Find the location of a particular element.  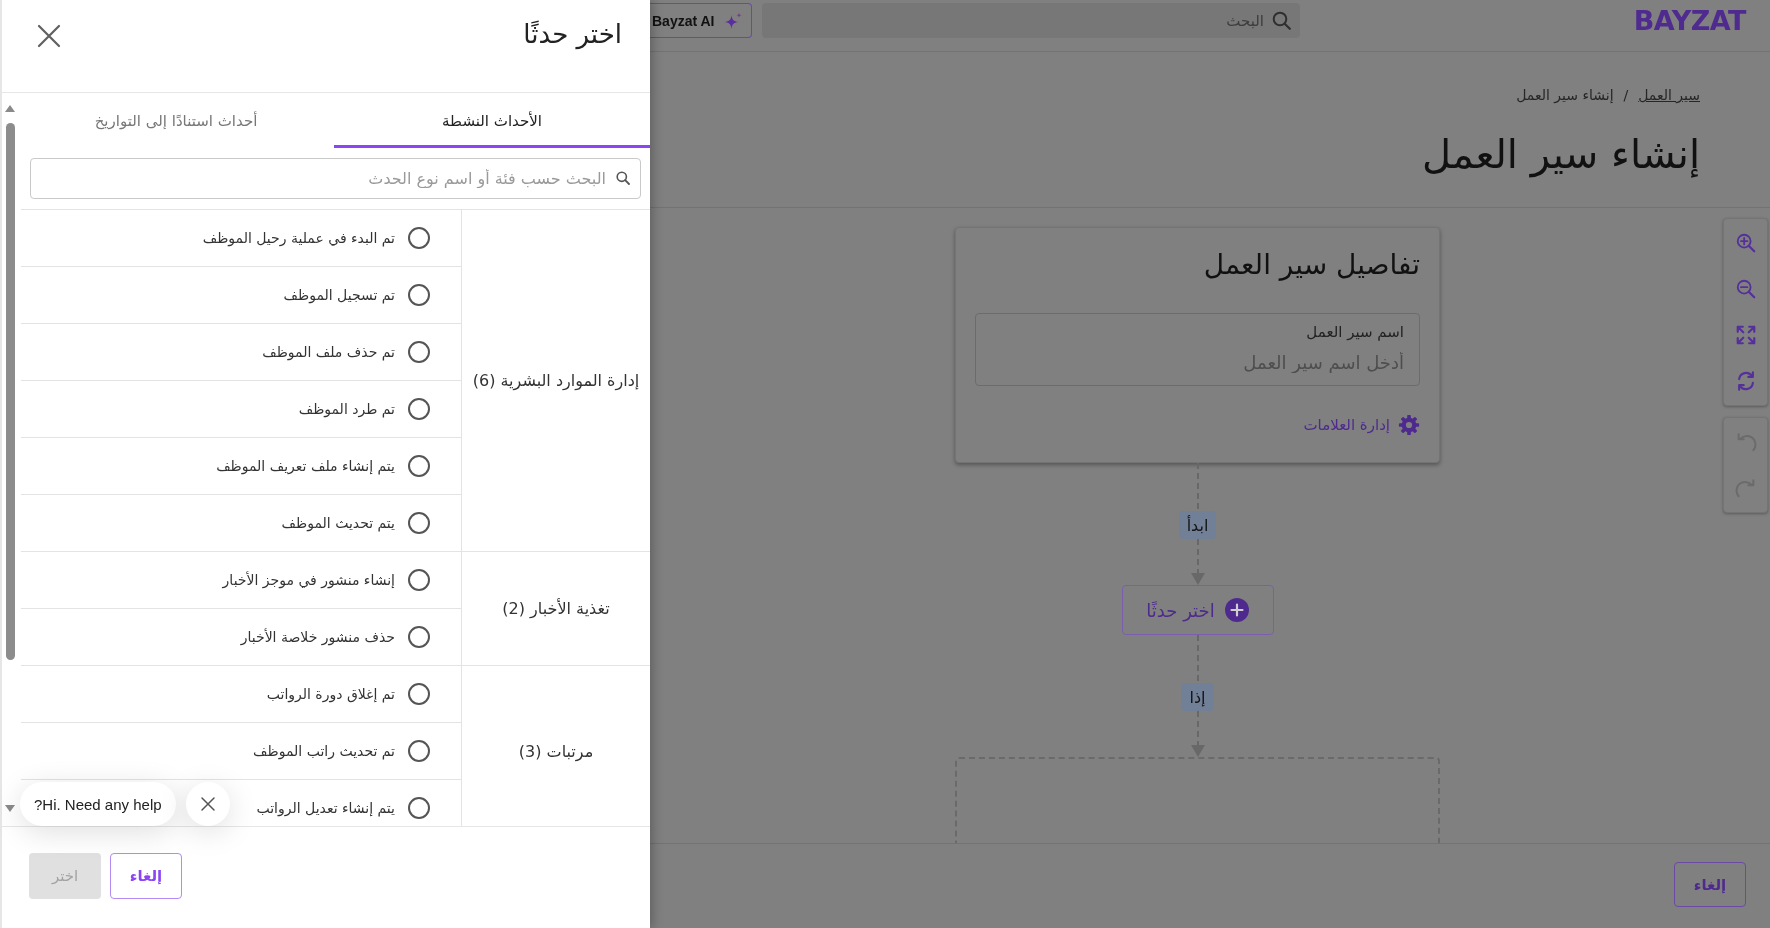

caret-down-icon is located at coordinates (10, 808).